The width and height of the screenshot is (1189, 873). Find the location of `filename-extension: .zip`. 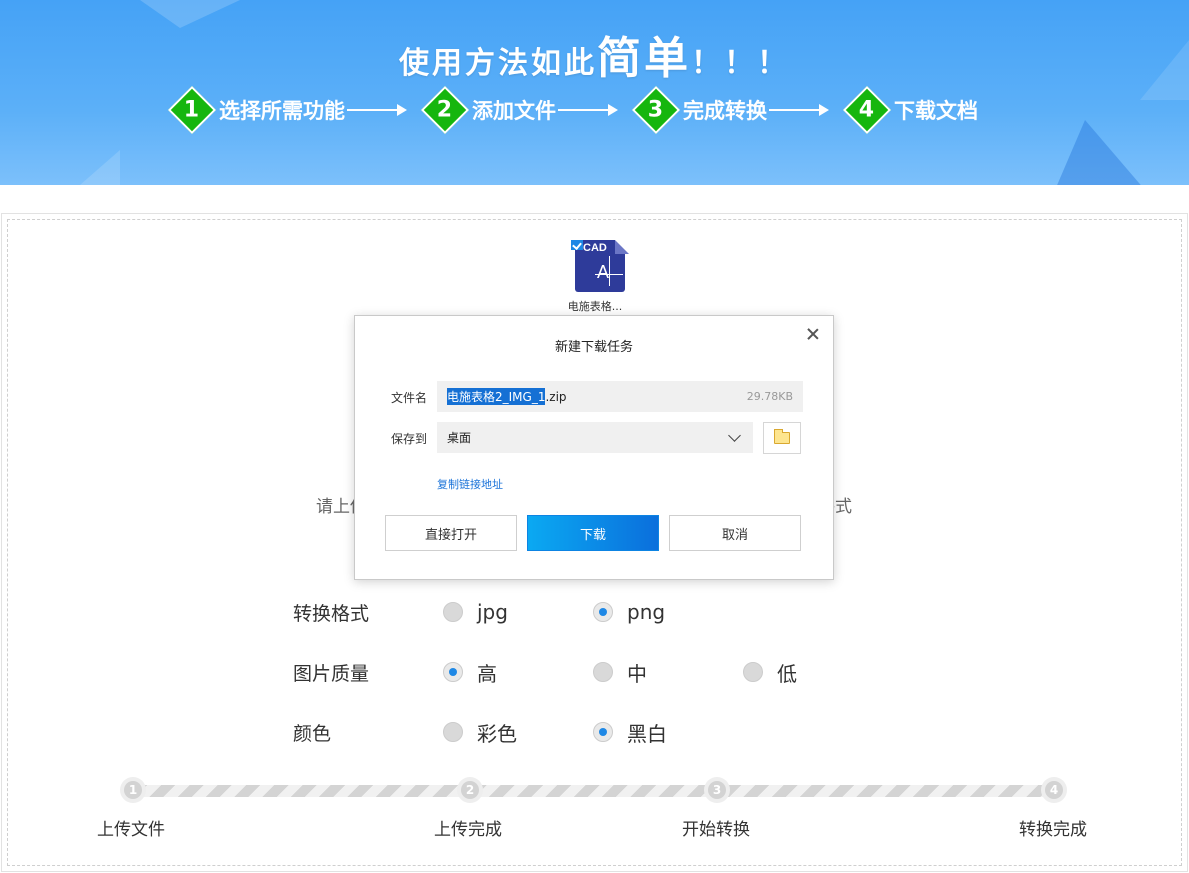

filename-extension: .zip is located at coordinates (556, 396).